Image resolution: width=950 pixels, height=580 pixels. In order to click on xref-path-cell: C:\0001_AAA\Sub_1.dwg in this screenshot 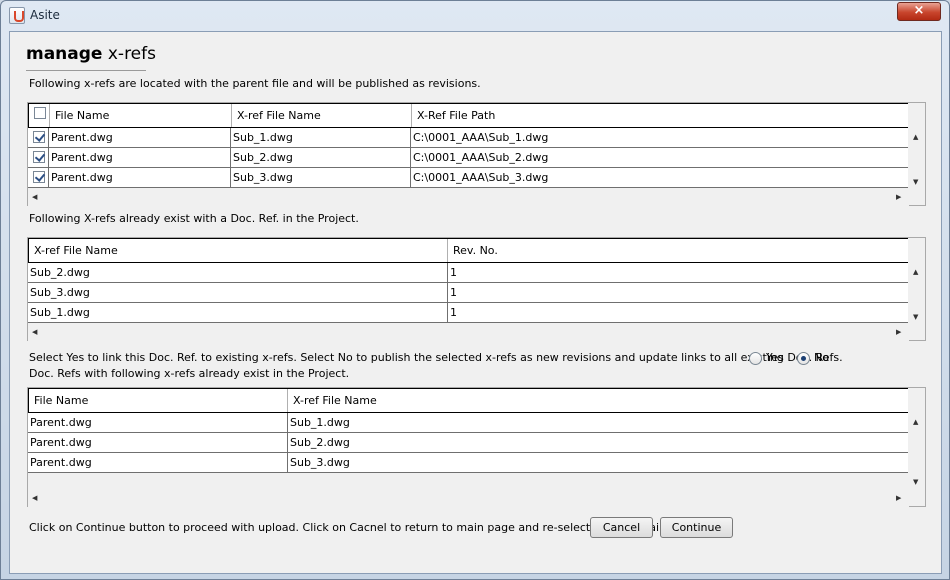, I will do `click(660, 137)`.